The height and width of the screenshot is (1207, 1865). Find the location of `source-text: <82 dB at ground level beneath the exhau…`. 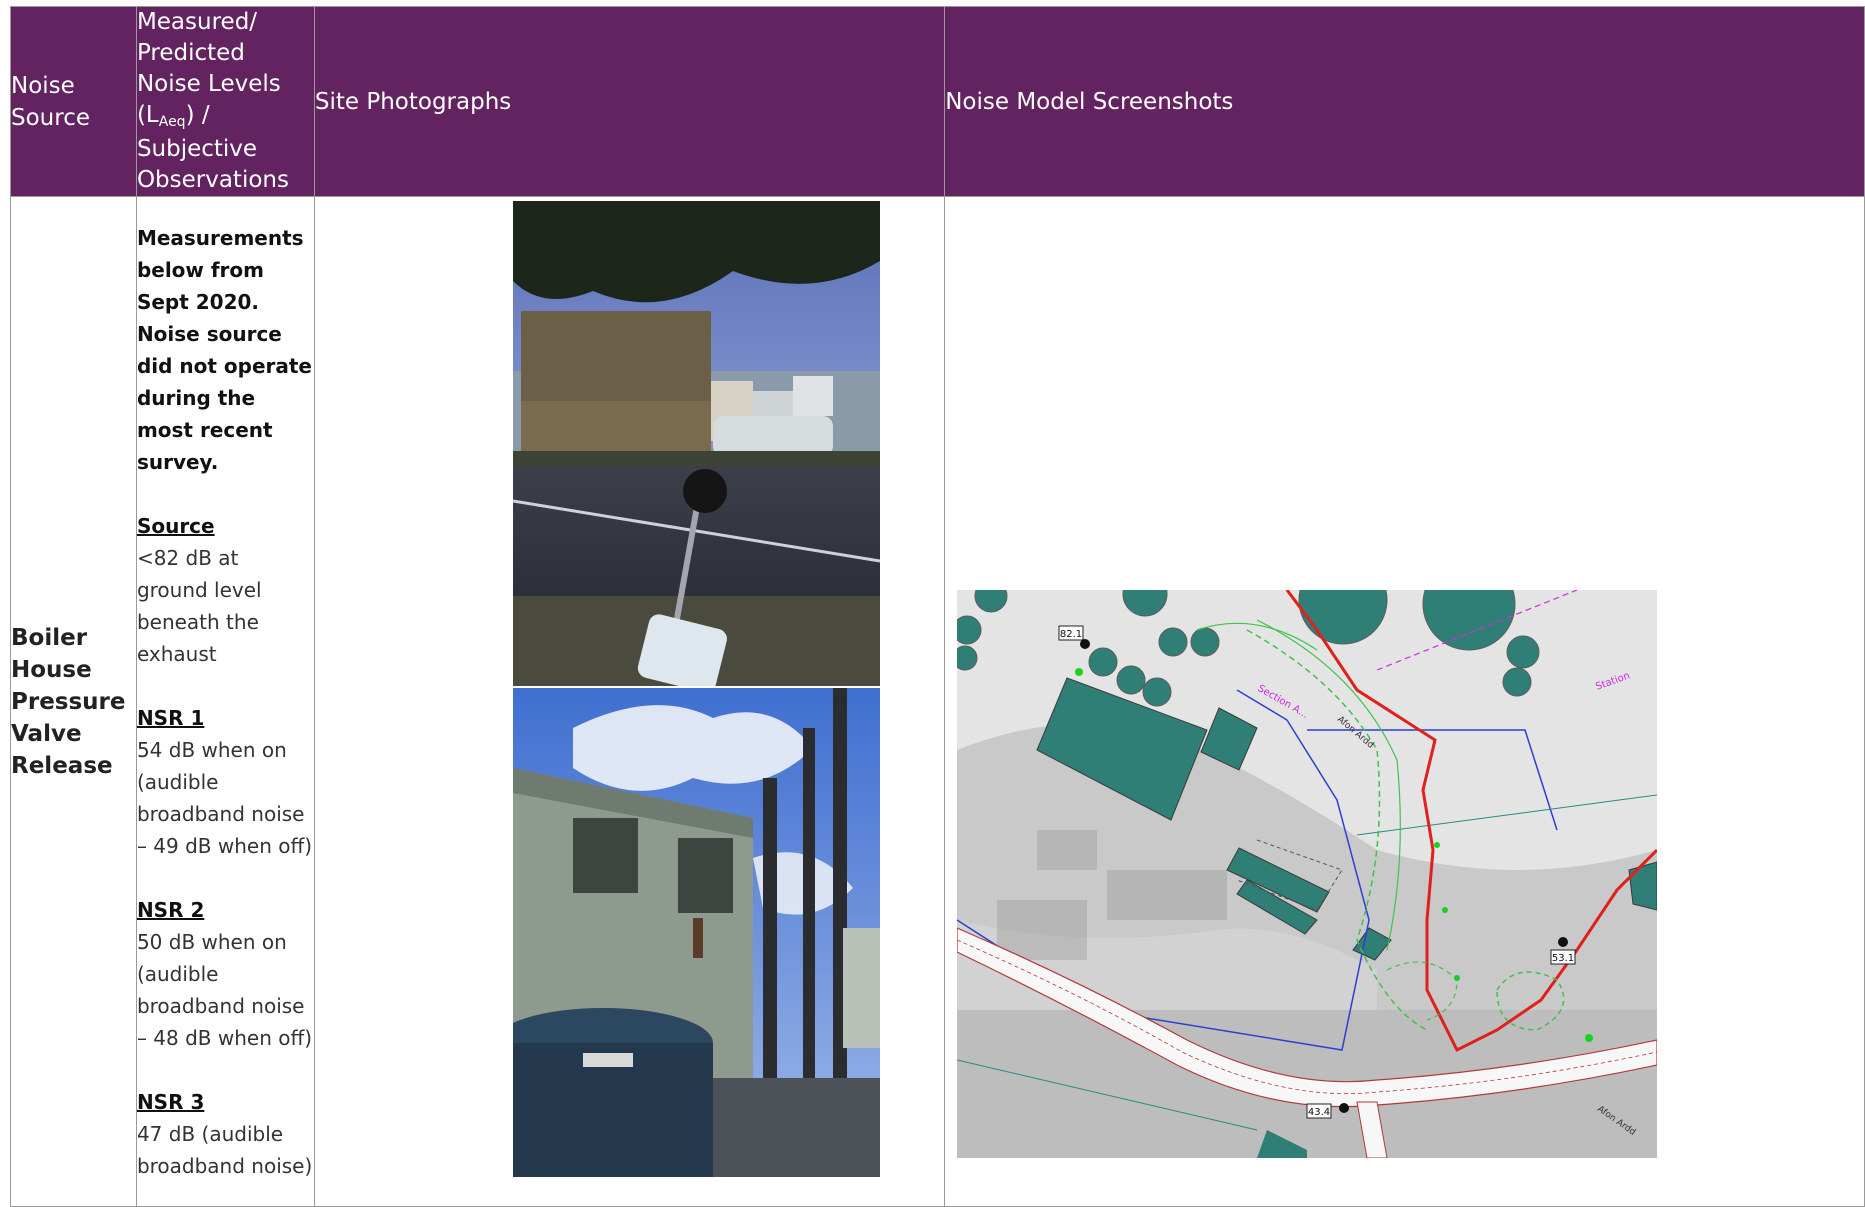

source-text: <82 dB at ground level beneath the exhau… is located at coordinates (199, 605).